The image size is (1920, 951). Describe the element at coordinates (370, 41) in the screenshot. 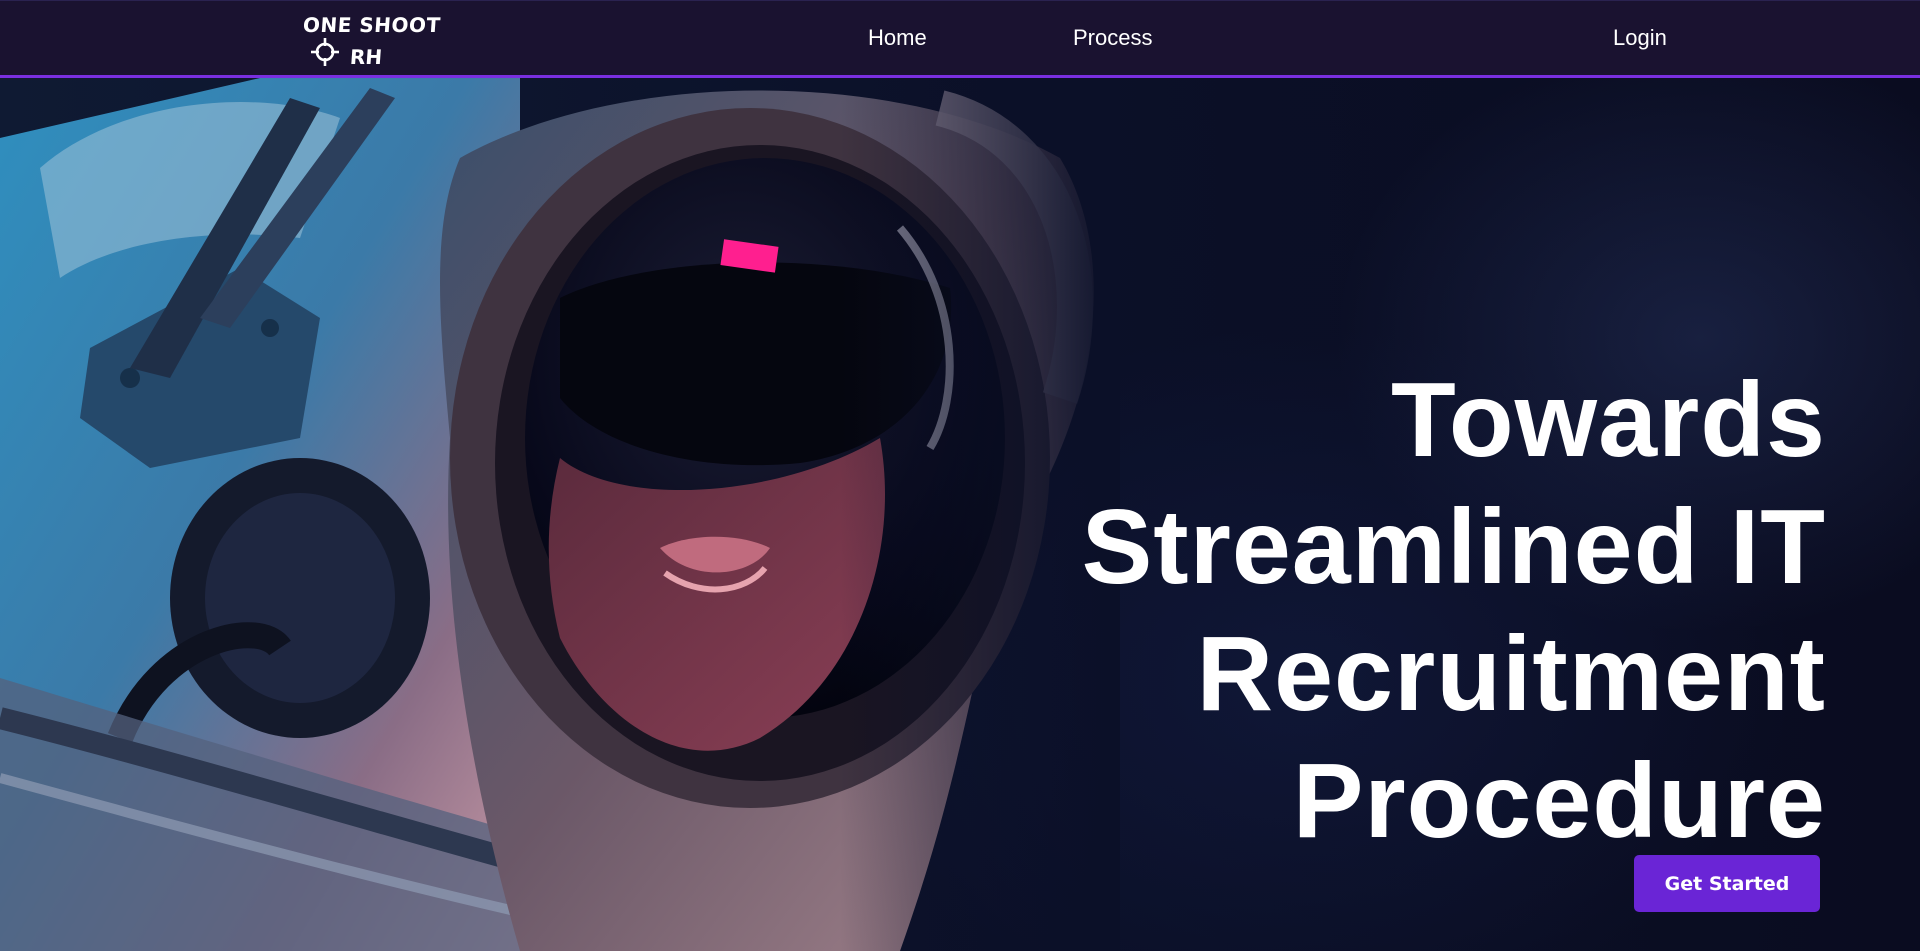

I see `brand-logo: ONE SHOOT RH` at that location.